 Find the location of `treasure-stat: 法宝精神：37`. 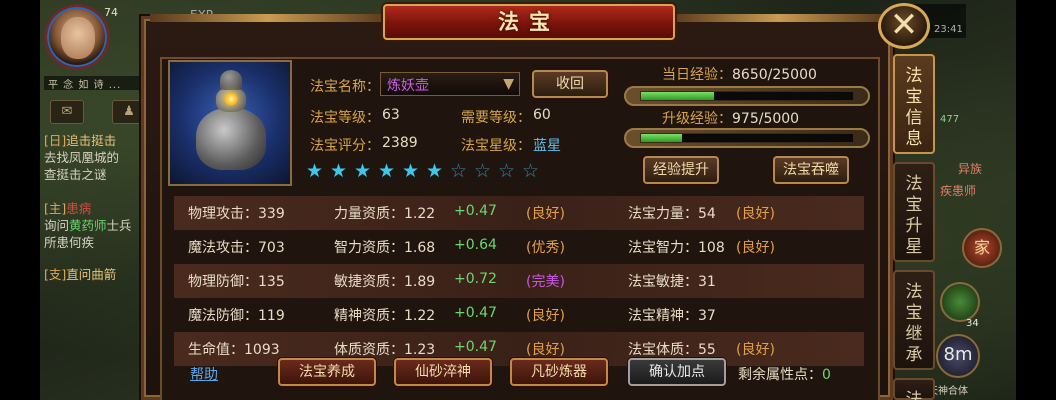

treasure-stat: 法宝精神：37 is located at coordinates (672, 316).